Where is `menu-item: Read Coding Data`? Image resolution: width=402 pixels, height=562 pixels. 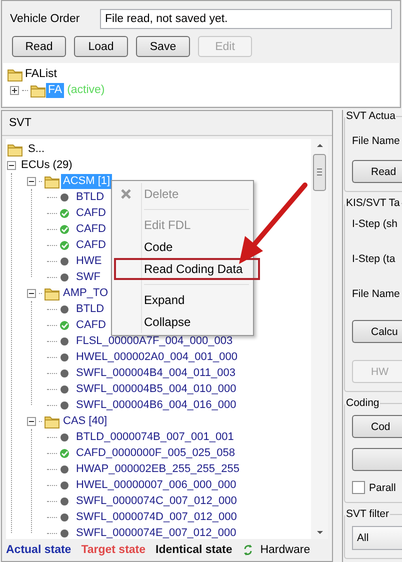 menu-item: Read Coding Data is located at coordinates (187, 269).